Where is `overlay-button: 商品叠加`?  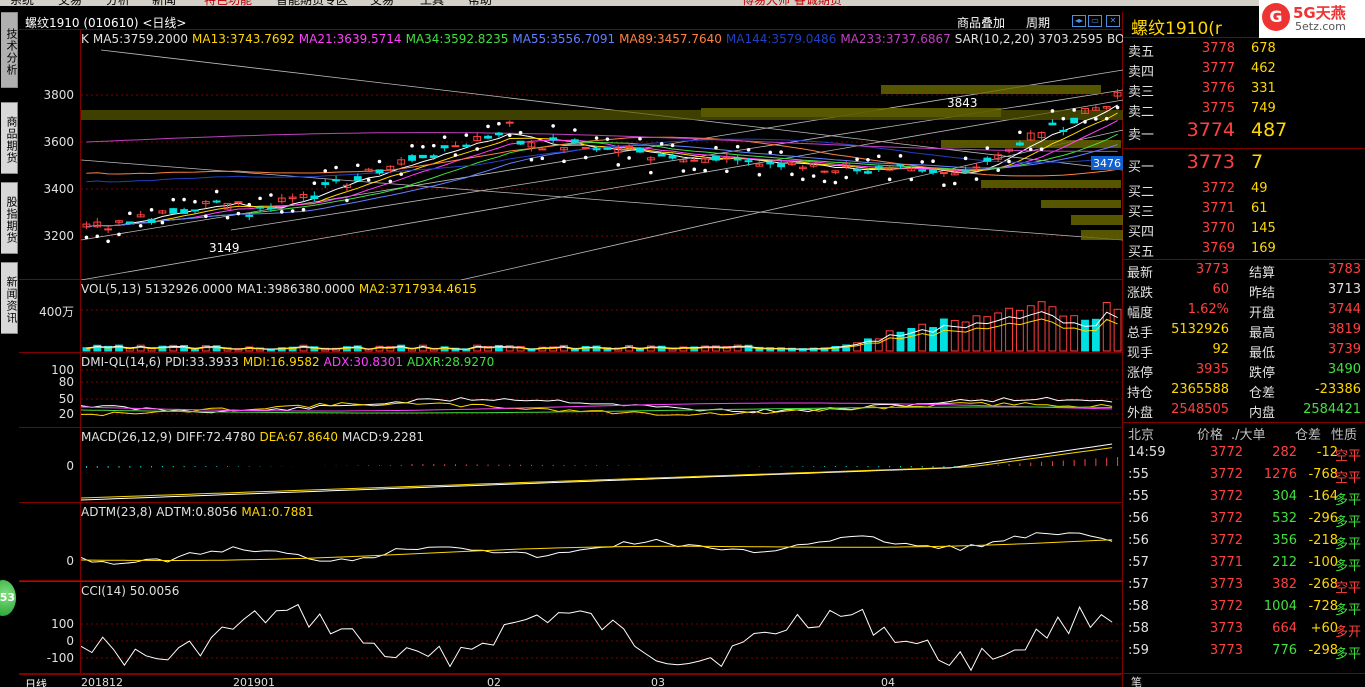
overlay-button: 商品叠加 is located at coordinates (981, 22).